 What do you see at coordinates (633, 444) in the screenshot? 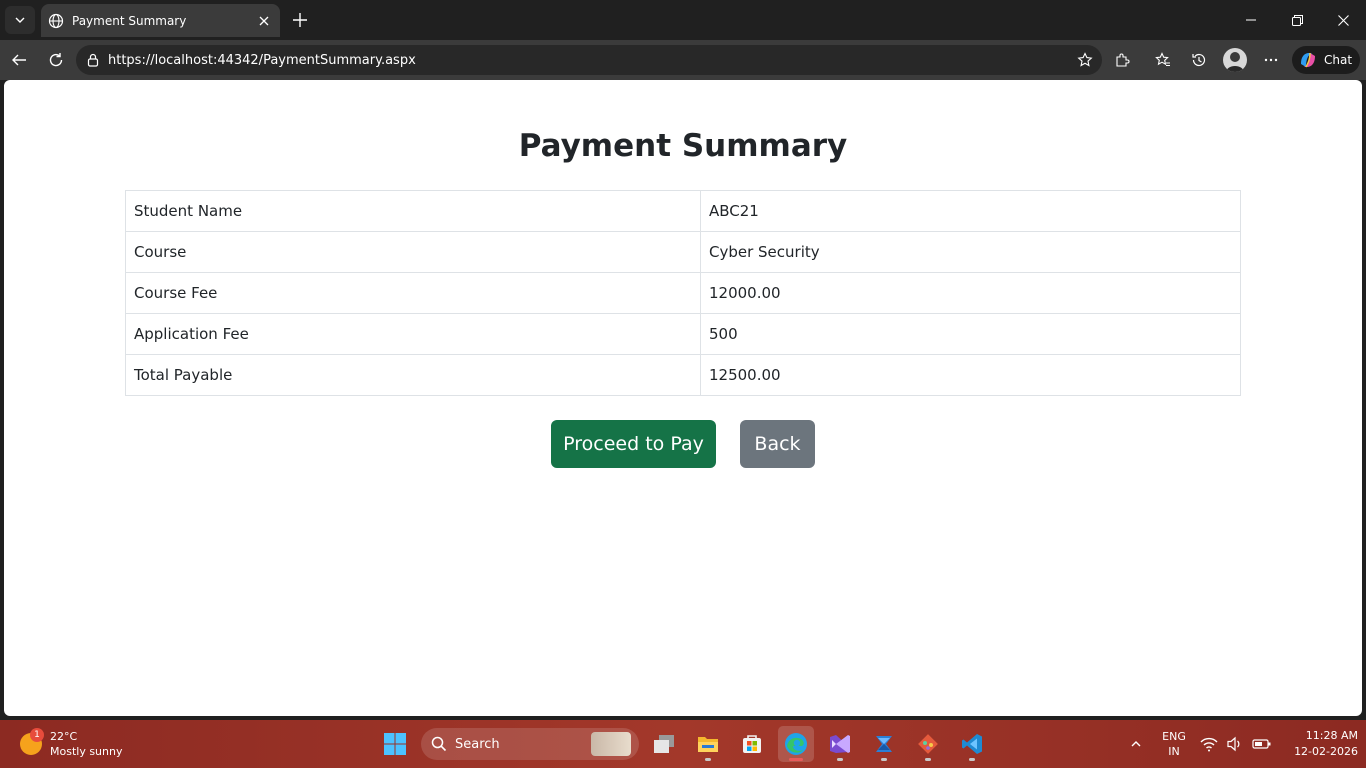
I see `proceed-to-pay-button: Proceed to Pay` at bounding box center [633, 444].